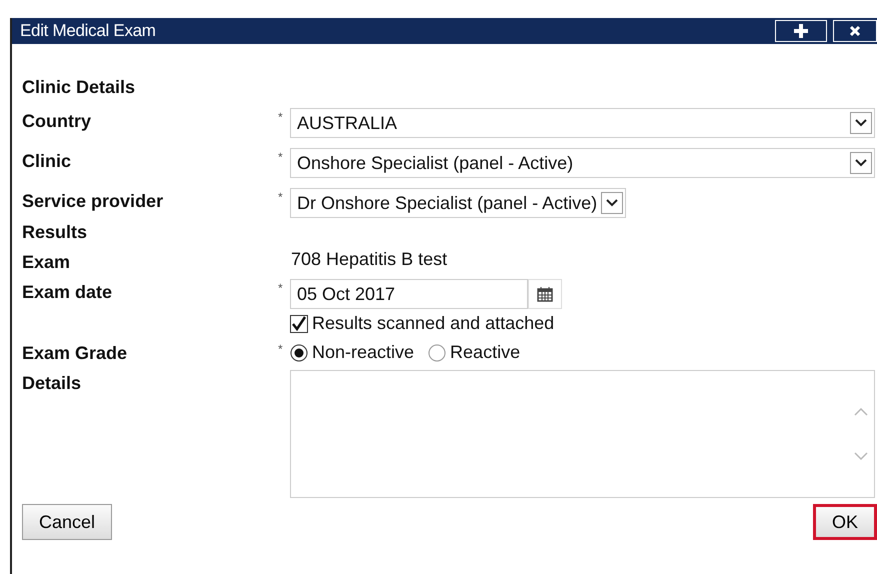 The height and width of the screenshot is (574, 877). I want to click on section-heading: Clinic Details, so click(79, 87).